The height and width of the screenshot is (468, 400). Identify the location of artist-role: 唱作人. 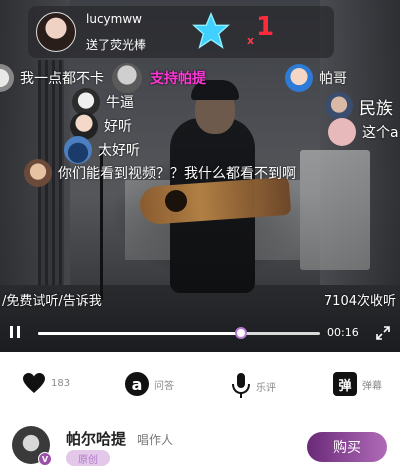
(155, 440).